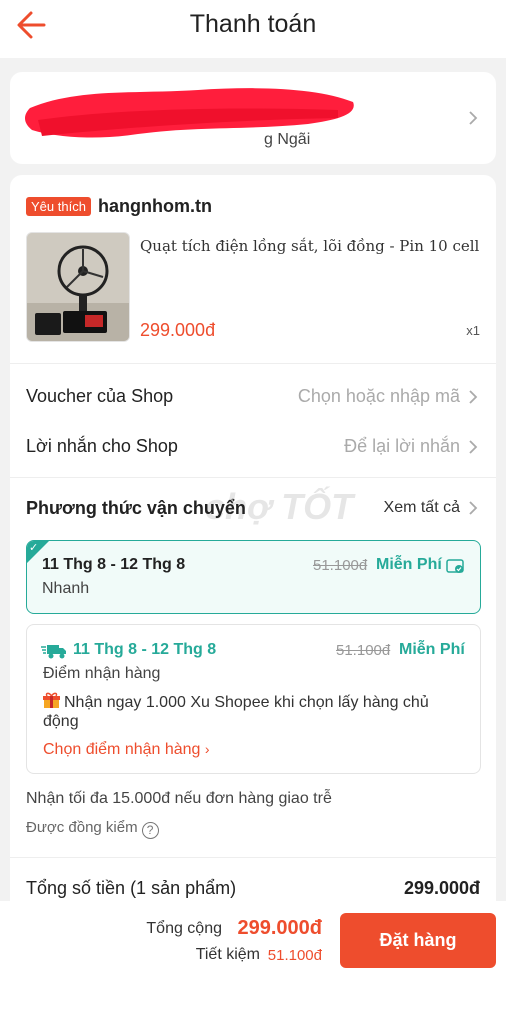 This screenshot has height=1024, width=506. What do you see at coordinates (102, 673) in the screenshot?
I see `shipping-option-type: Điểm nhận hàng` at bounding box center [102, 673].